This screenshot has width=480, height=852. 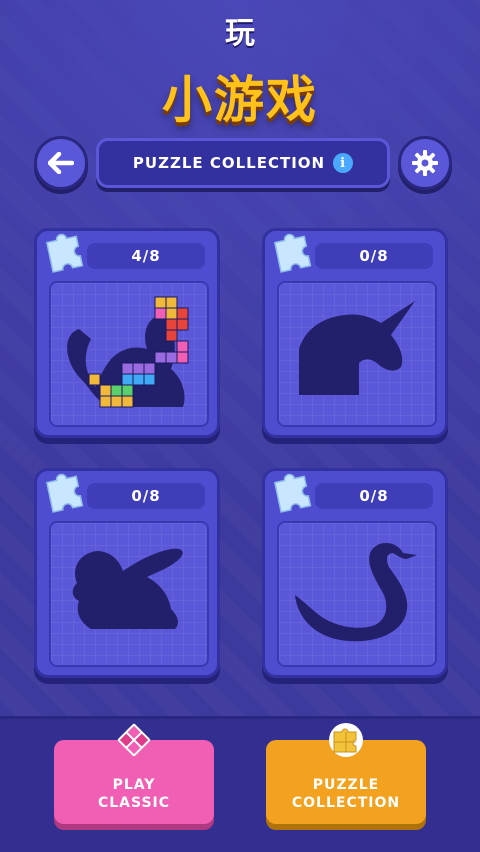 What do you see at coordinates (346, 785) in the screenshot?
I see `collection-label-line1: PUZZLE` at bounding box center [346, 785].